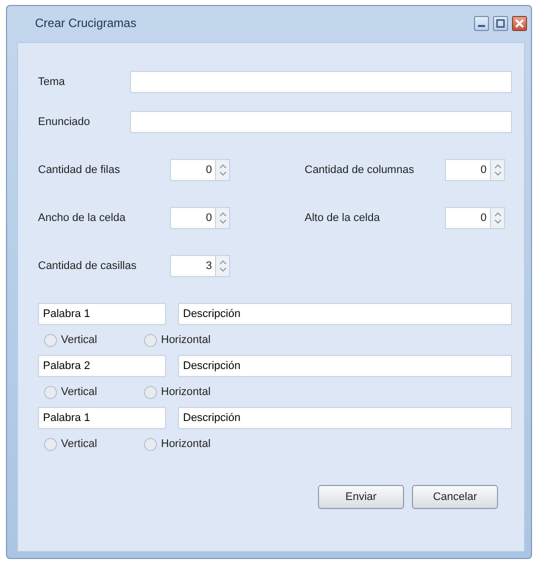 This screenshot has width=536, height=563. I want to click on close-icon, so click(519, 23).